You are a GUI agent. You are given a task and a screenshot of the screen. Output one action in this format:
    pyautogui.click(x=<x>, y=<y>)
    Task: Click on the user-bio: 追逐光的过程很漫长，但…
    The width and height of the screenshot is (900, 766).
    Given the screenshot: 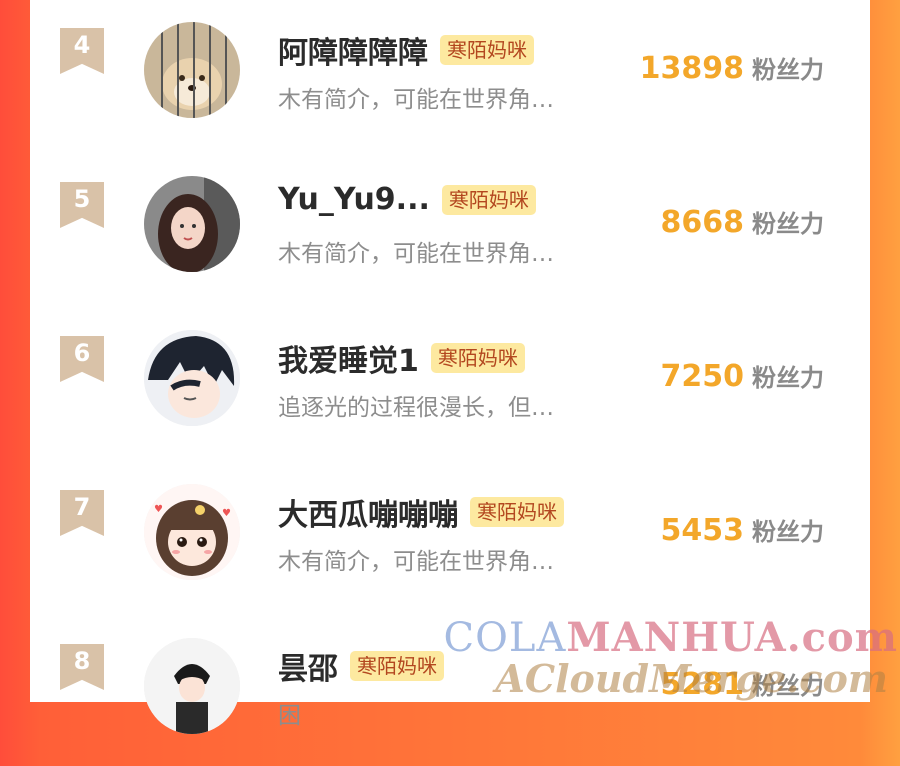 What is the action you would take?
    pyautogui.click(x=416, y=408)
    